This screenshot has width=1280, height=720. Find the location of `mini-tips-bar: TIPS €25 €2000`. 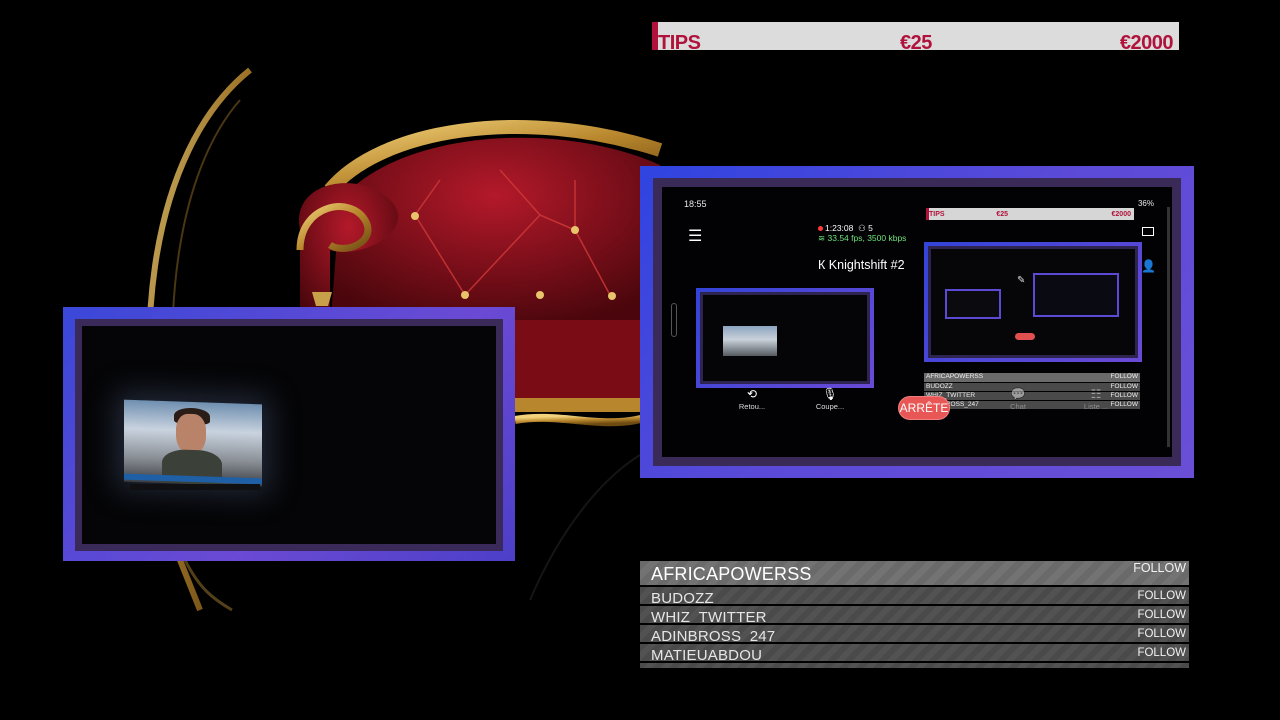

mini-tips-bar: TIPS €25 €2000 is located at coordinates (1030, 214).